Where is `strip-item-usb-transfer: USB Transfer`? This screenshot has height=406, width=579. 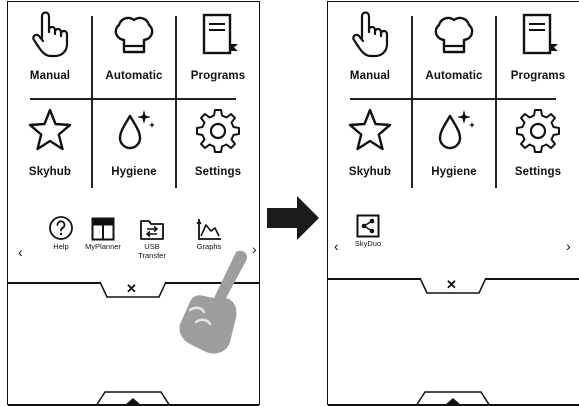 strip-item-usb-transfer: USB Transfer is located at coordinates (152, 238).